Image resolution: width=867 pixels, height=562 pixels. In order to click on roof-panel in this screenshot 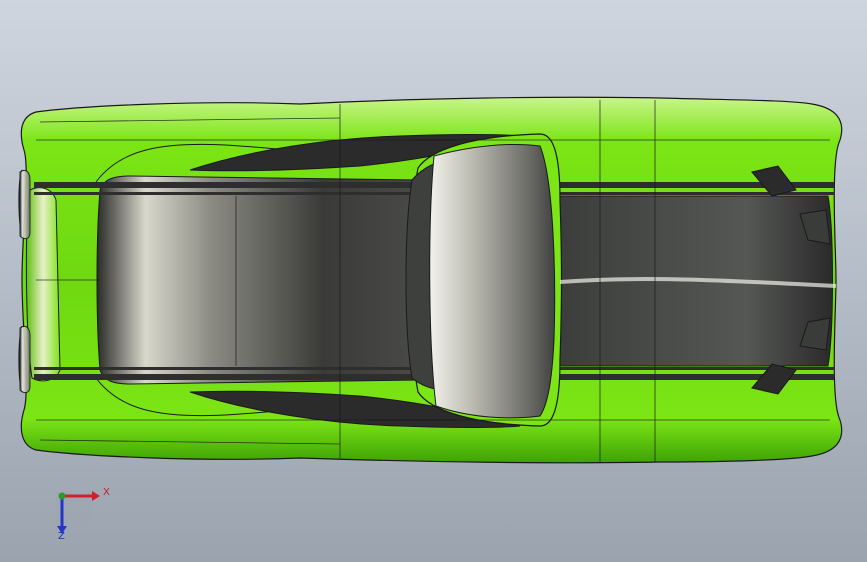, I will do `click(492, 281)`.